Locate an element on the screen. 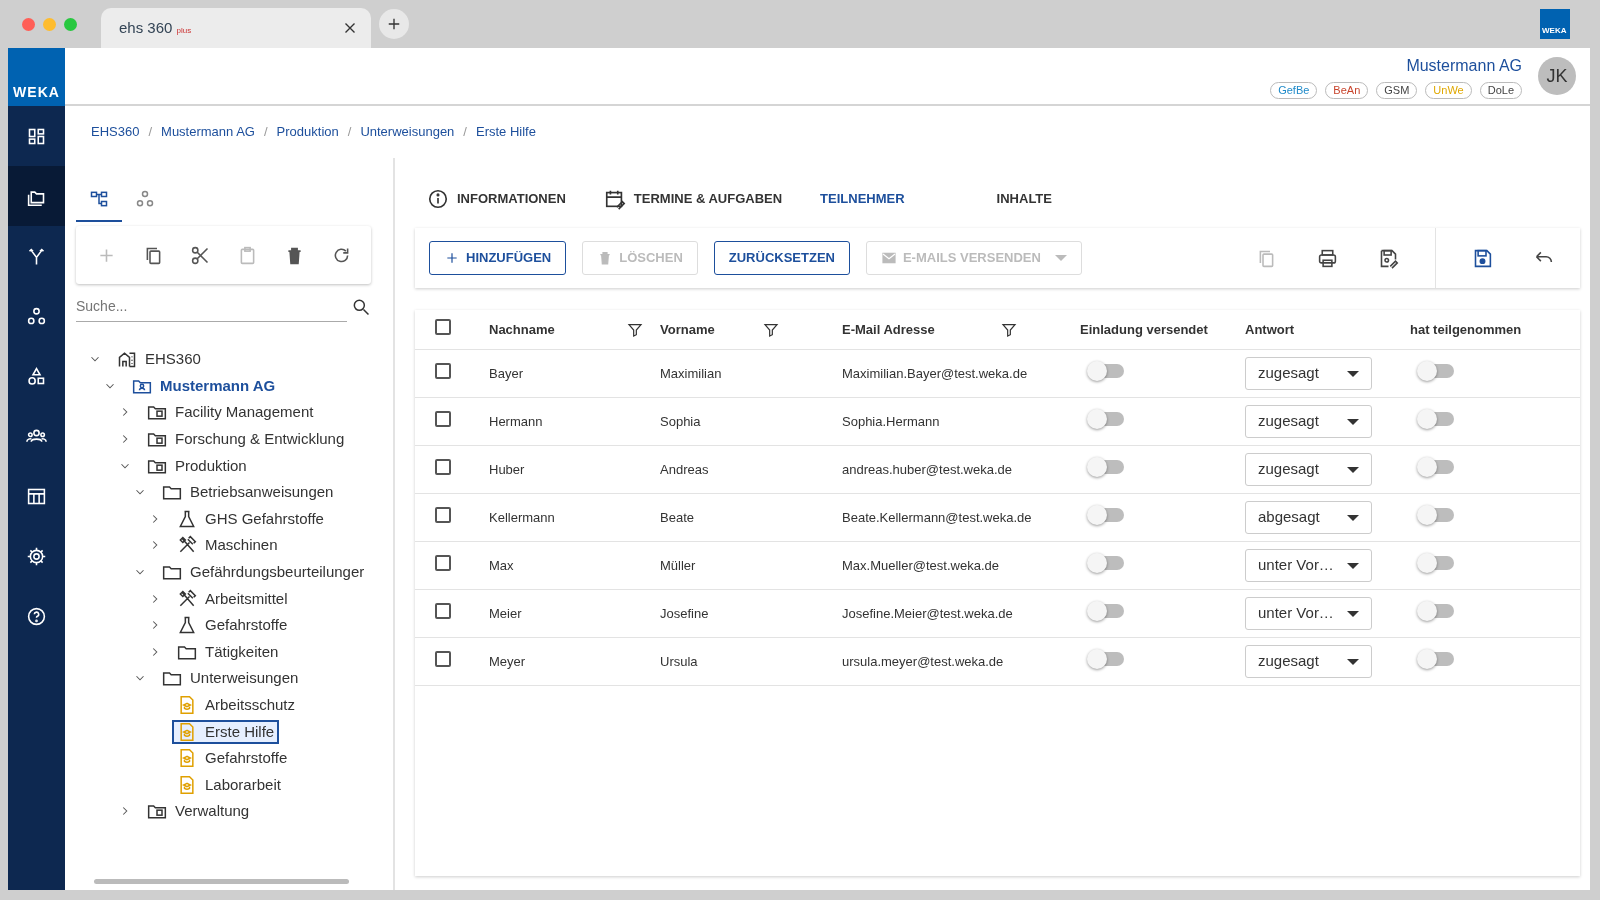 This screenshot has height=900, width=1600. tree-item: Verwaltung is located at coordinates (198, 811).